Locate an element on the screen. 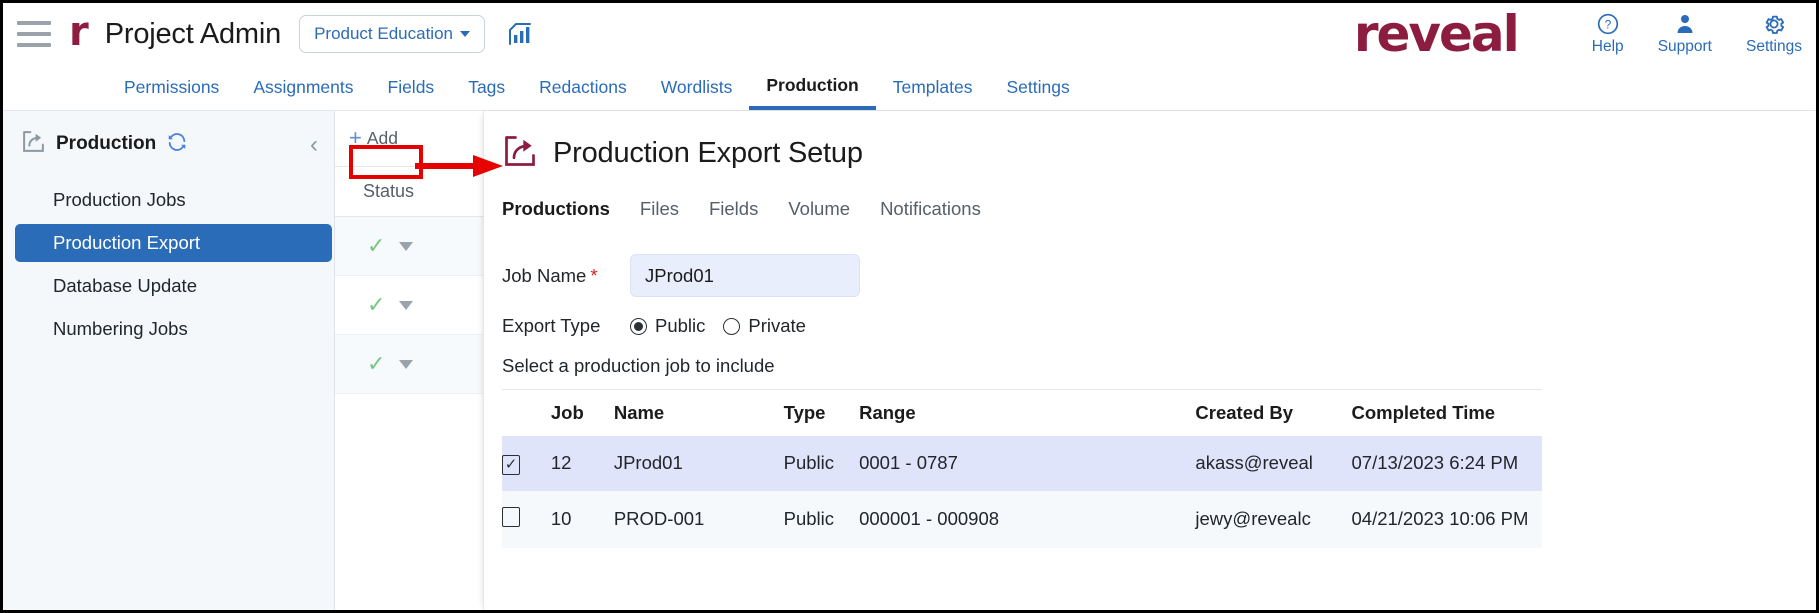  support-button: Support is located at coordinates (1685, 34).